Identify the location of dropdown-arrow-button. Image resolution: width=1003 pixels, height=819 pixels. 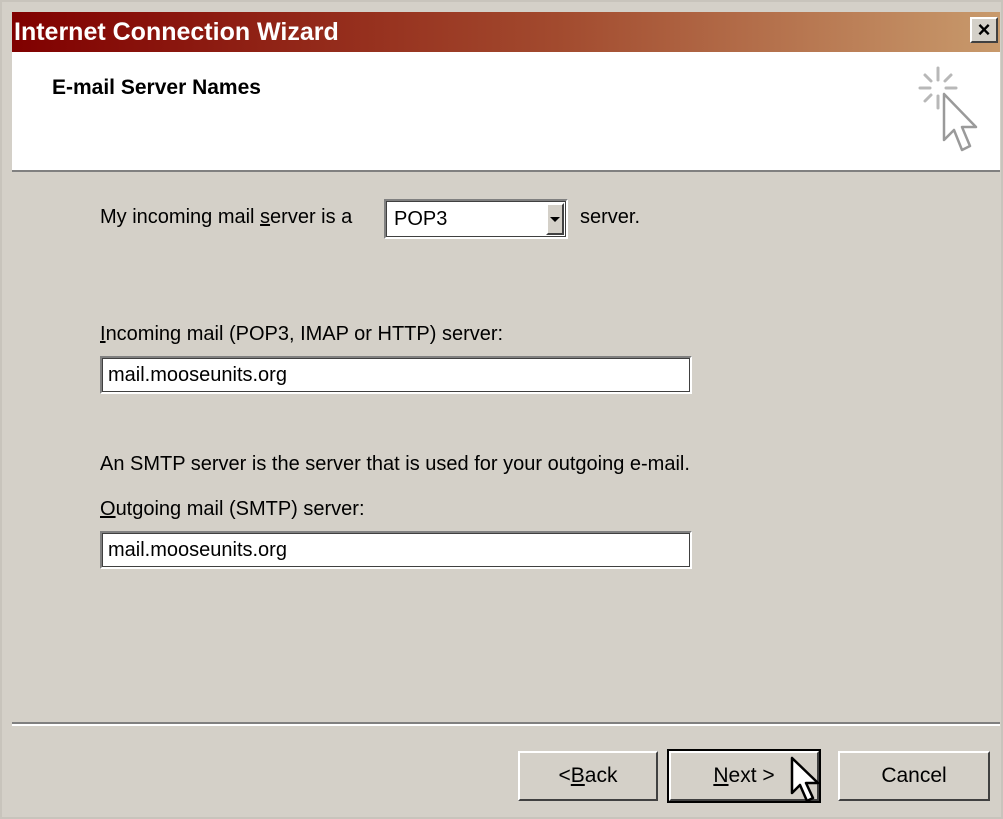
(555, 219).